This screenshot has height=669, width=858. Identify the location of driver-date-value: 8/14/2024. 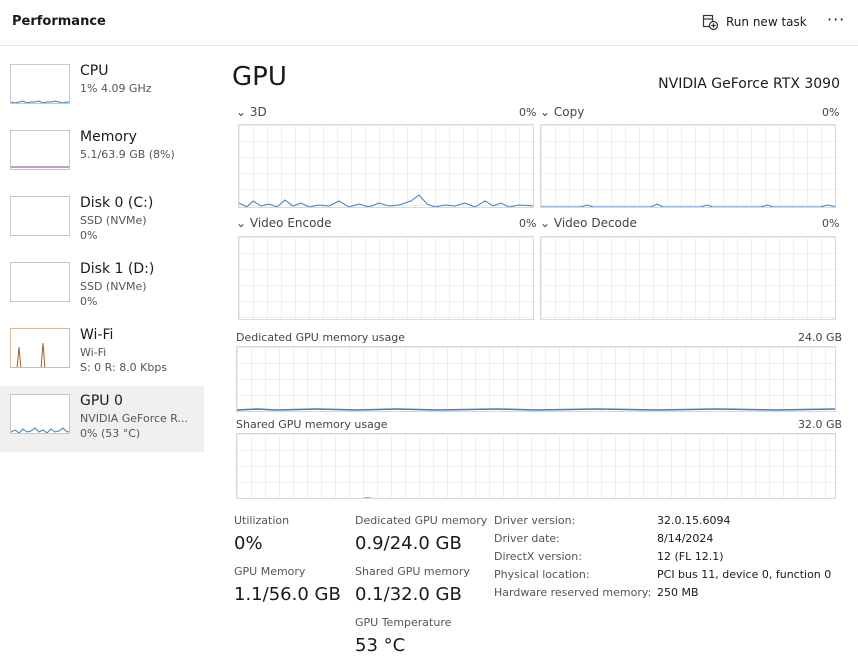
(685, 538).